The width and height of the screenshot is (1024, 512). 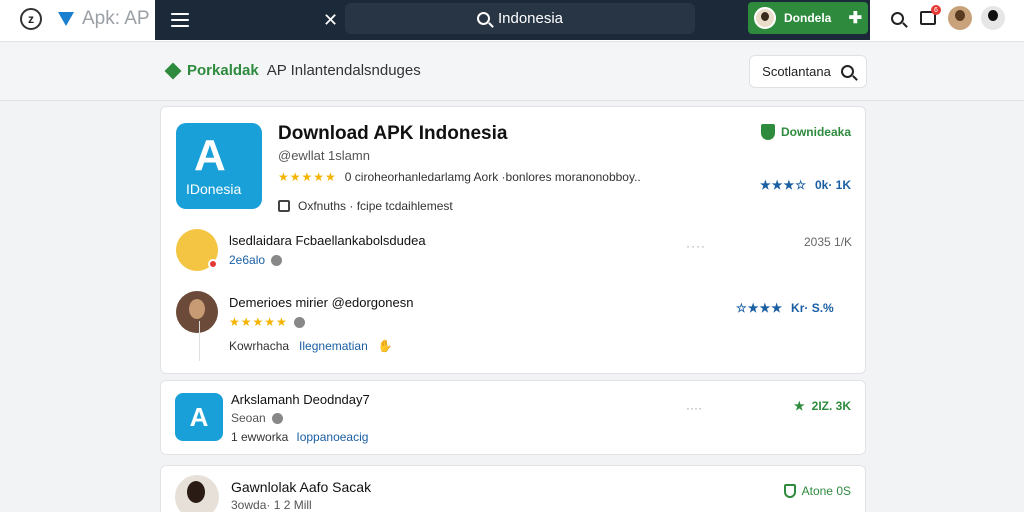 I want to click on breadcrumb-subtitle: AP Inlantendalsnduges, so click(x=343, y=70).